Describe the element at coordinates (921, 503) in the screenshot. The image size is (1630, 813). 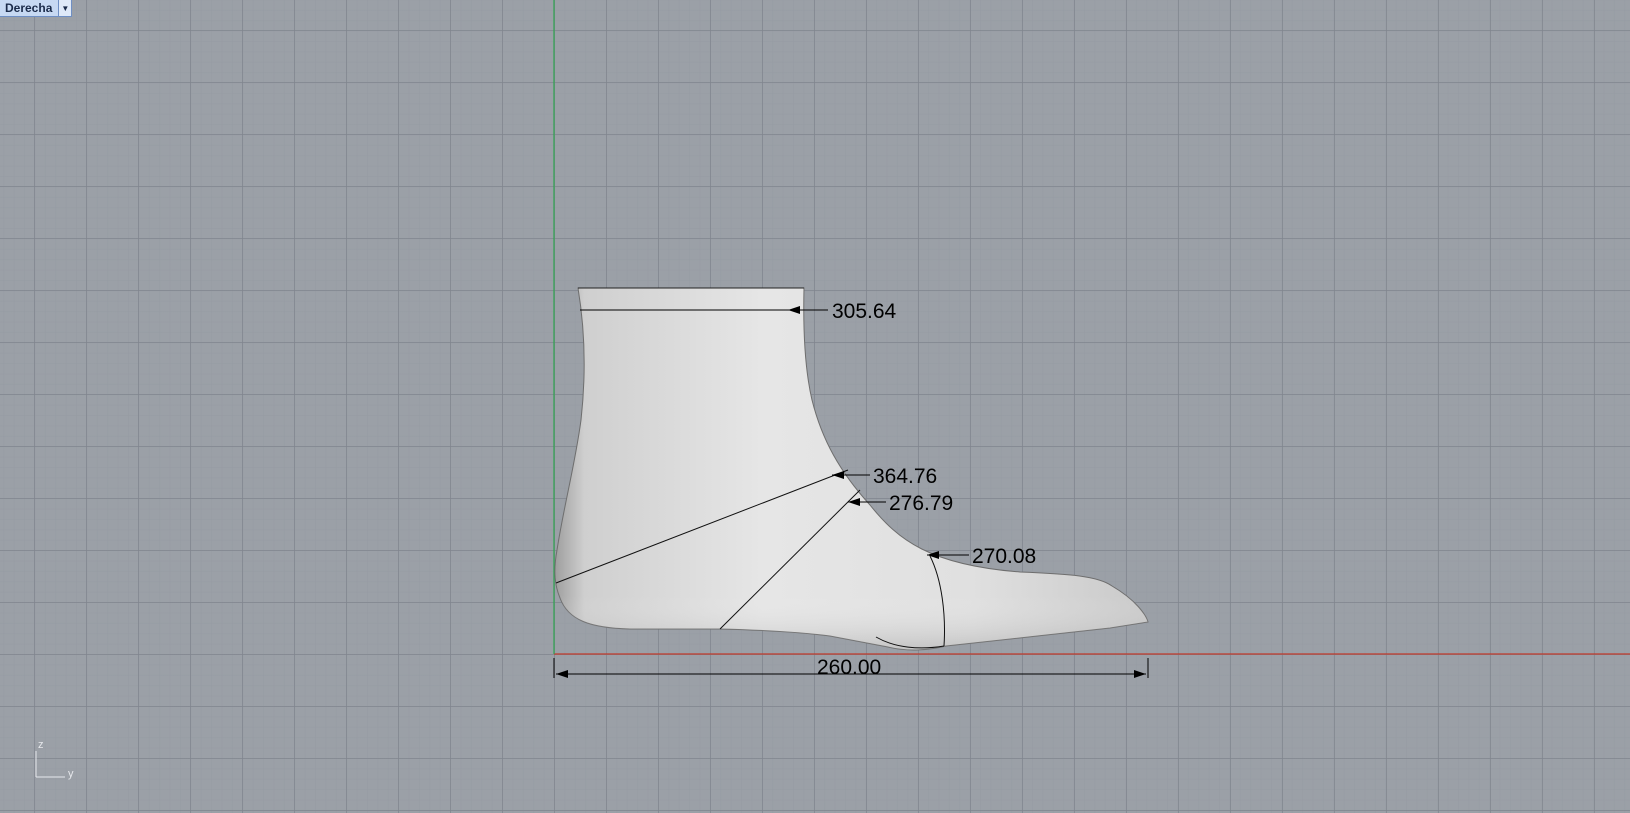
I see `dimension-label: 276.79` at that location.